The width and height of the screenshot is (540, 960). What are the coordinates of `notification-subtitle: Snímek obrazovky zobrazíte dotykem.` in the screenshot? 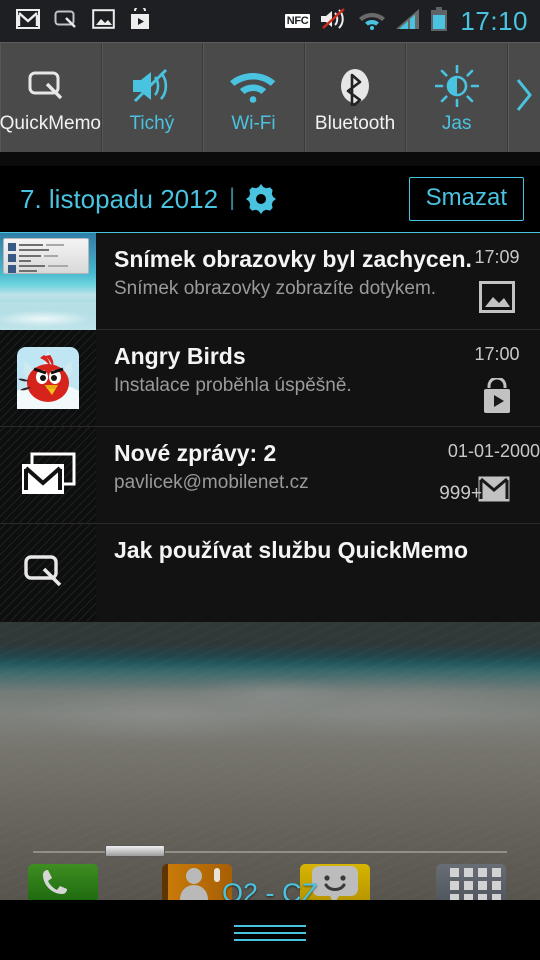 It's located at (275, 288).